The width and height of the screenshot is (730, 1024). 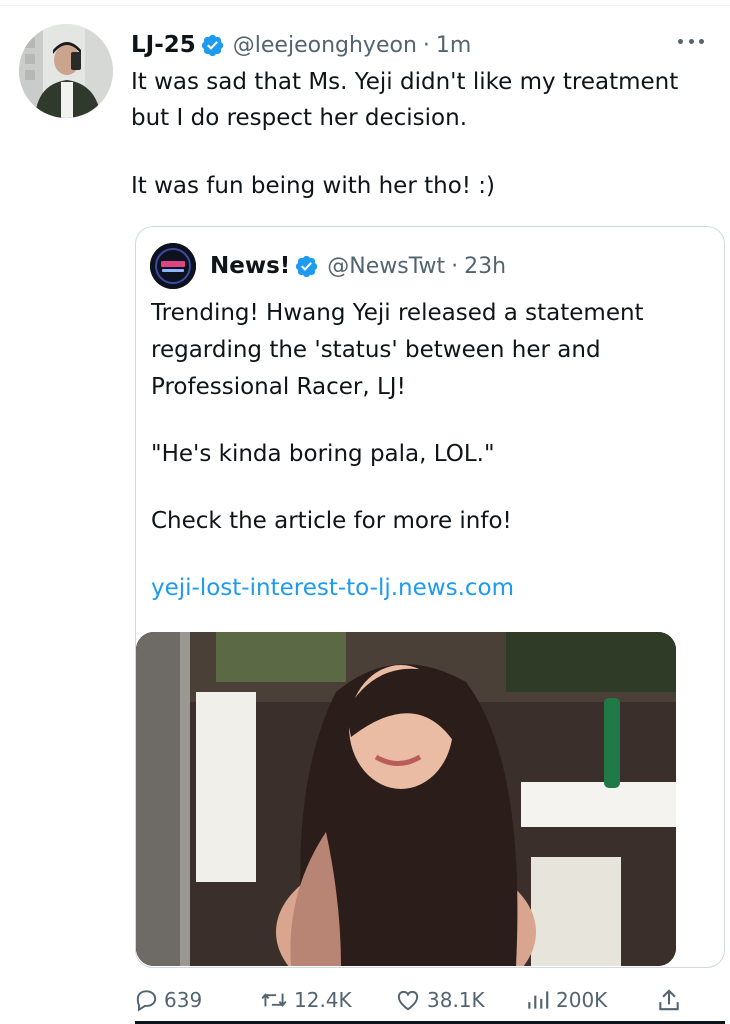 What do you see at coordinates (376, 350) in the screenshot?
I see `quoted-text-line: regarding the 'status' between her and` at bounding box center [376, 350].